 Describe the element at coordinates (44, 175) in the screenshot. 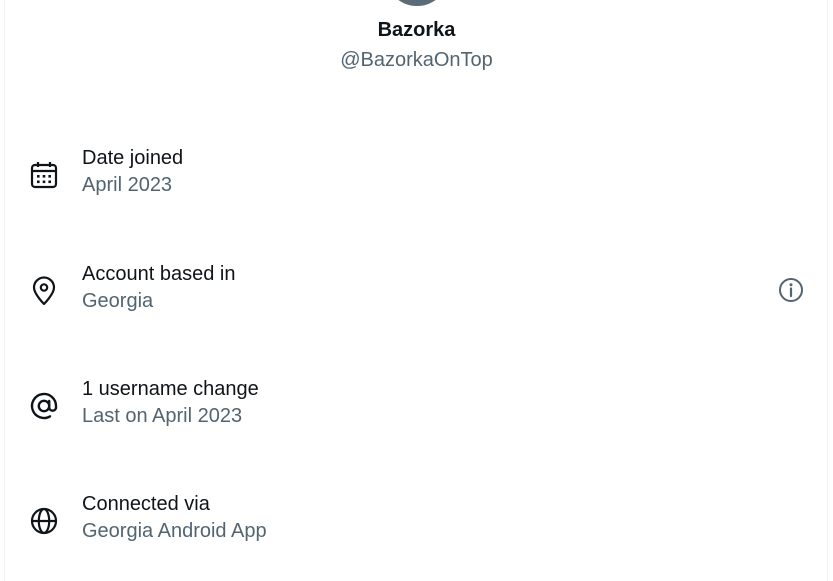

I see `calendar-icon` at that location.